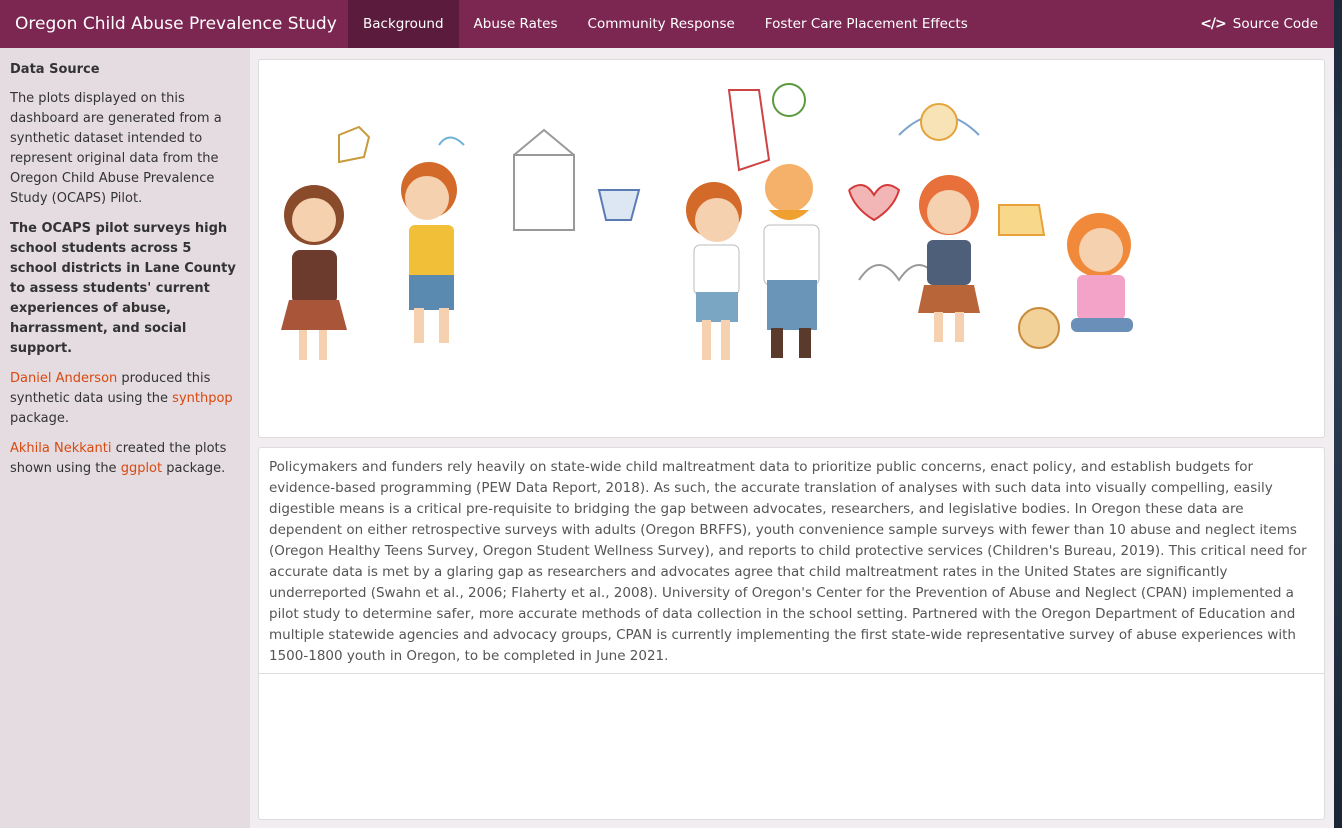 This screenshot has height=828, width=1342. What do you see at coordinates (174, 24) in the screenshot?
I see `app-title: Oregon Child Abuse Prevalence Study` at bounding box center [174, 24].